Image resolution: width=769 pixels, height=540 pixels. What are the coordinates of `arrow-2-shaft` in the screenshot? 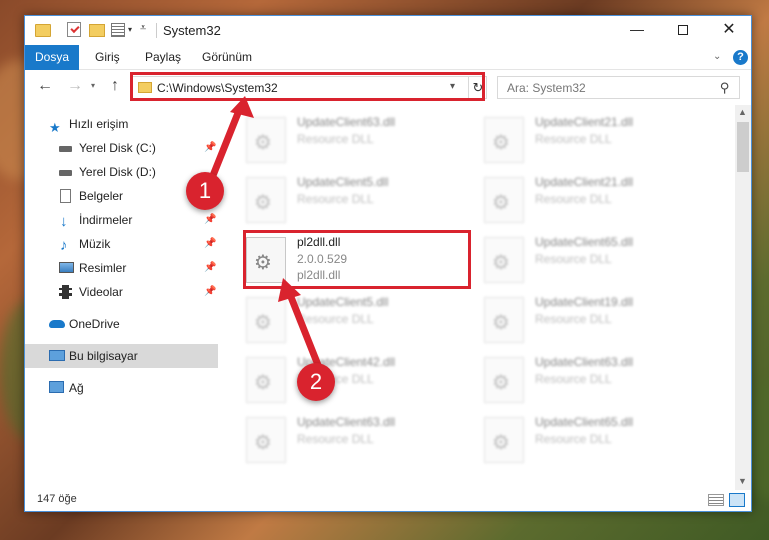 It's located at (303, 328).